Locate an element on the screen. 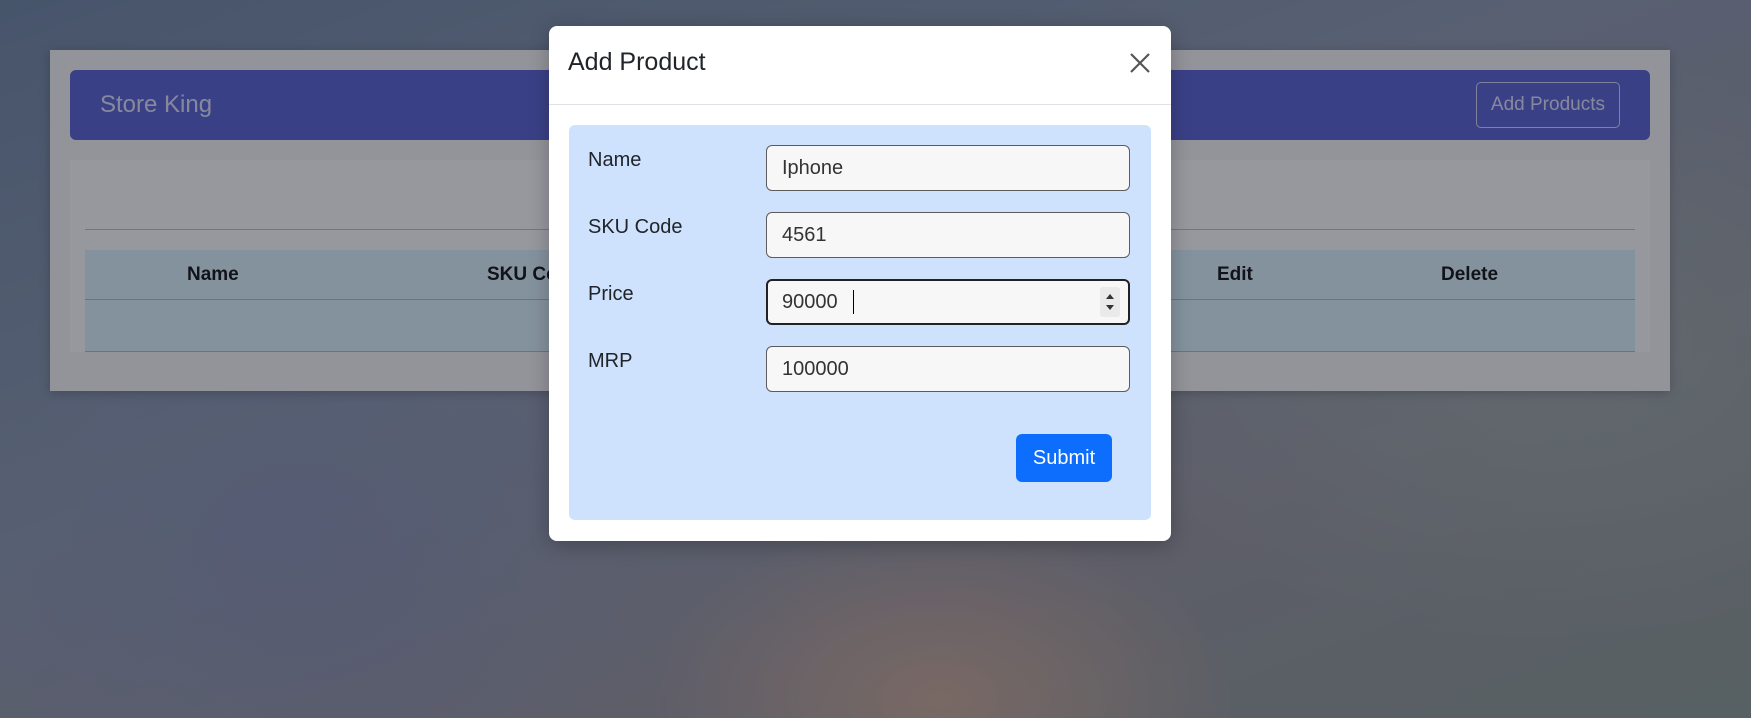  text-caret is located at coordinates (853, 302).